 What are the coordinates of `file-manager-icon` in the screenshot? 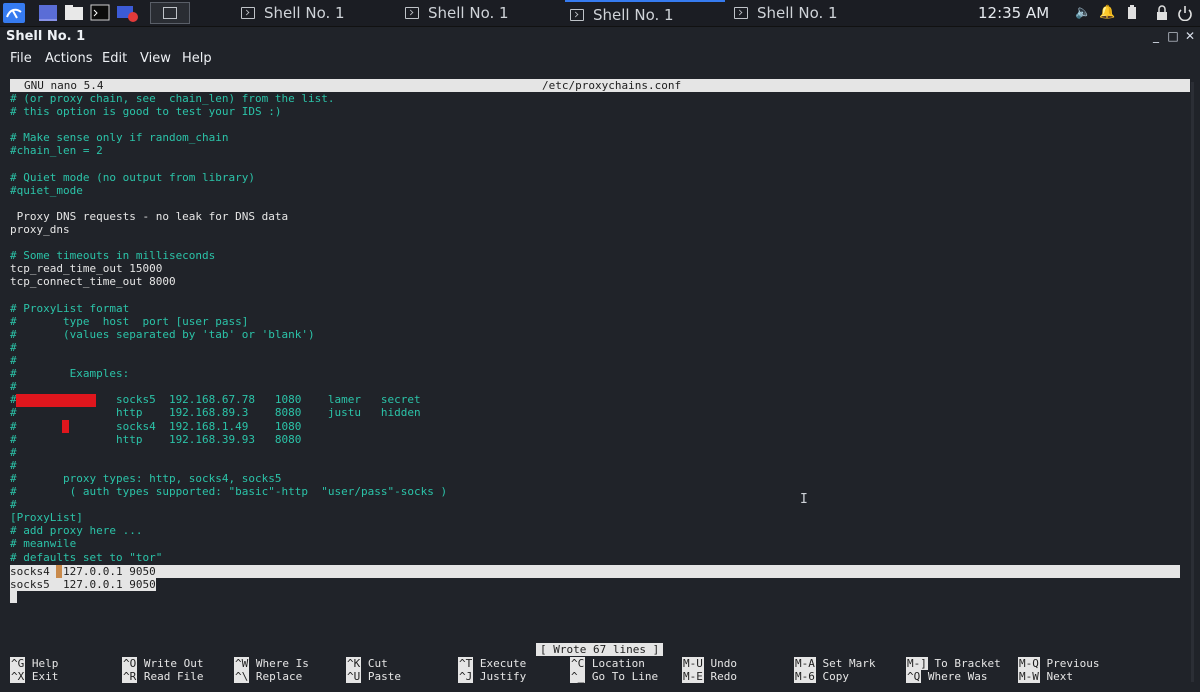 It's located at (75, 13).